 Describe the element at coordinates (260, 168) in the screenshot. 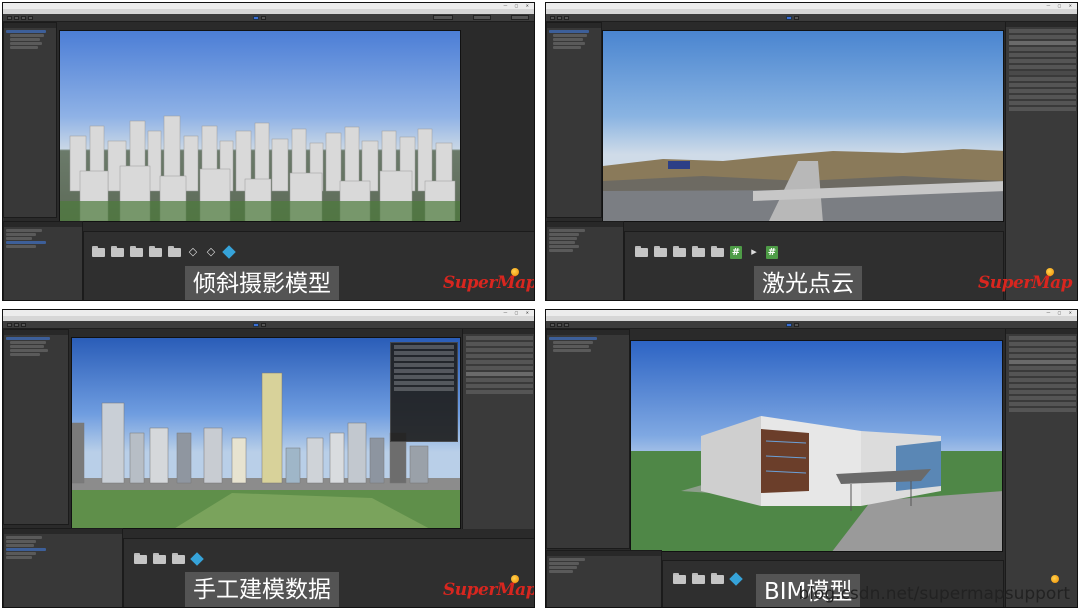

I see `oblique-city-model` at that location.